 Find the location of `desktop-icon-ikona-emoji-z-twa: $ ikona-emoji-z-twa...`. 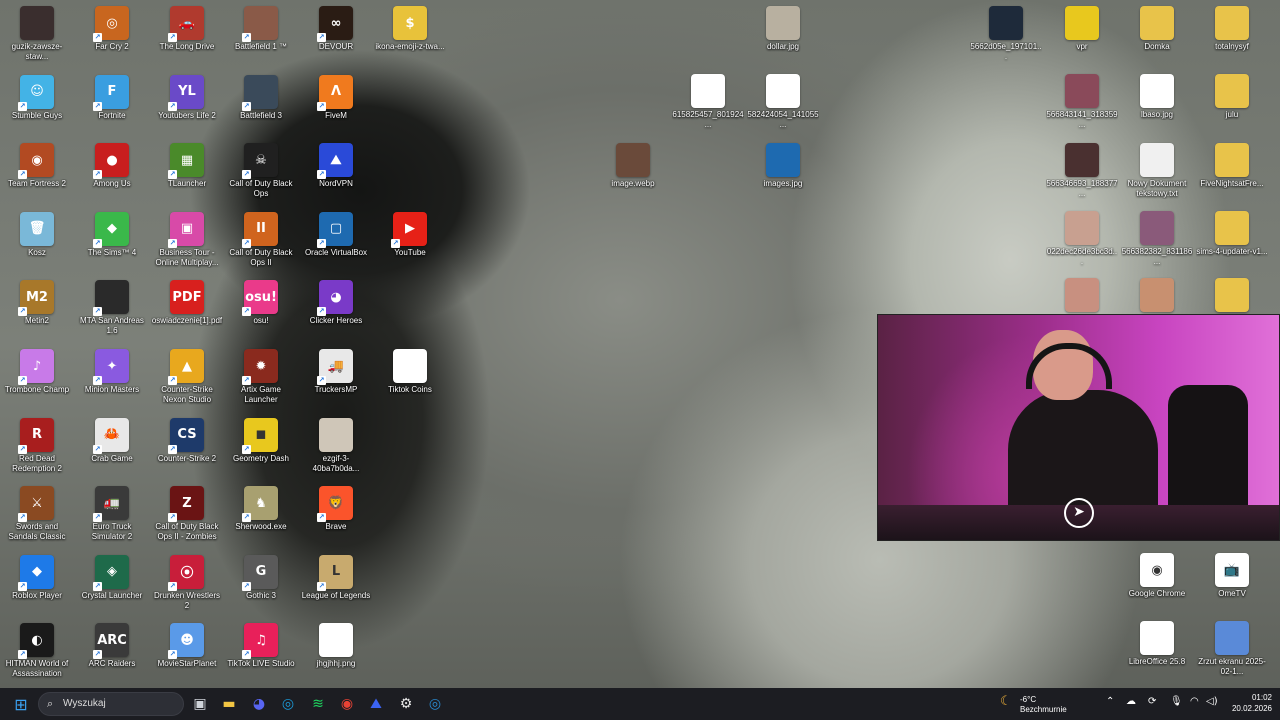

desktop-icon-ikona-emoji-z-twa: $ ikona-emoji-z-twa... is located at coordinates (410, 27).